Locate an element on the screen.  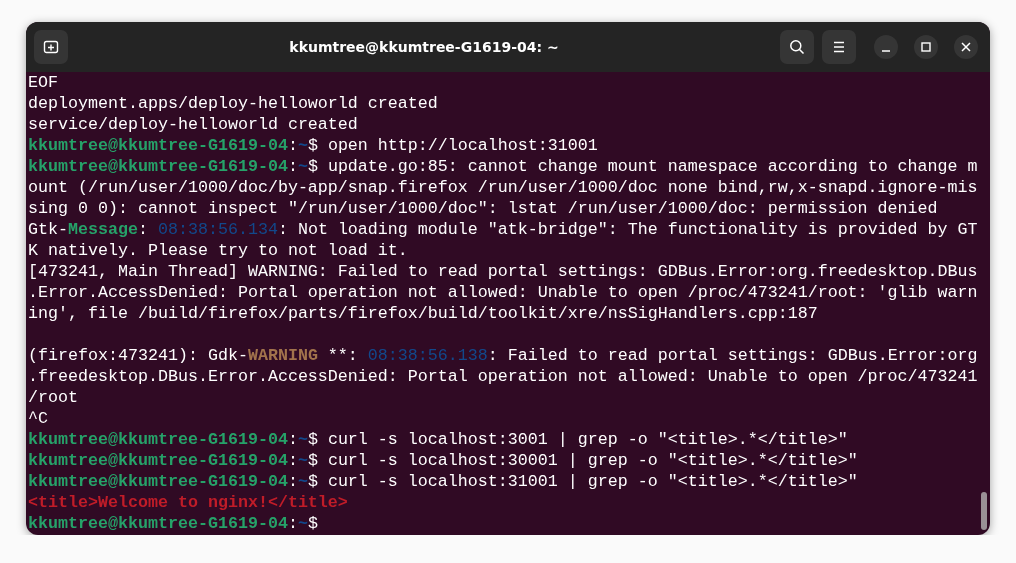
menu-icon is located at coordinates (839, 47).